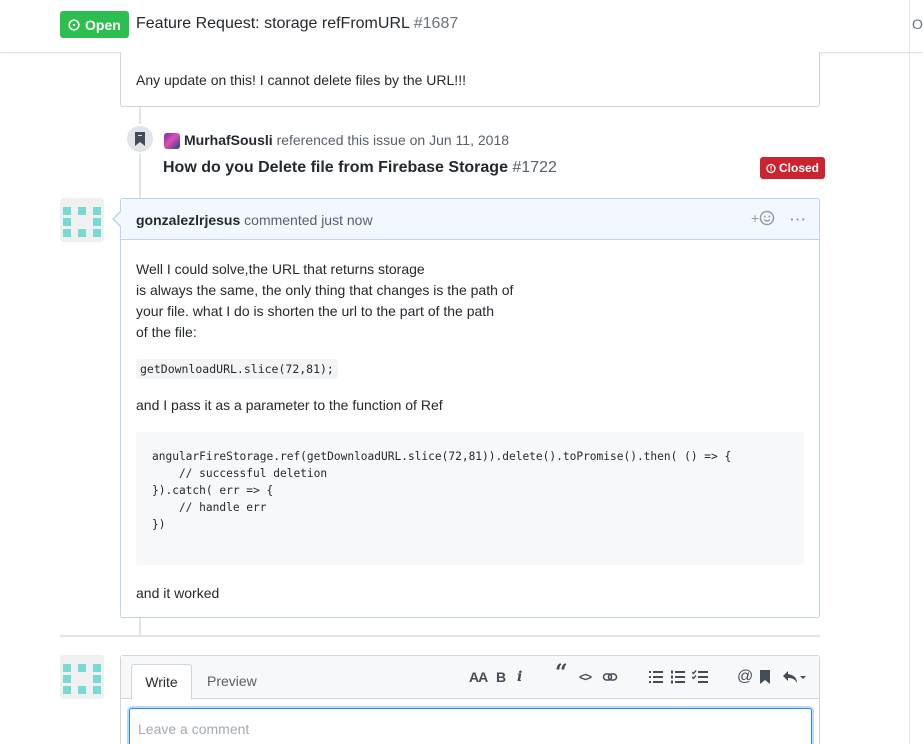 This screenshot has width=923, height=744. What do you see at coordinates (561, 673) in the screenshot?
I see `quote-button: “` at bounding box center [561, 673].